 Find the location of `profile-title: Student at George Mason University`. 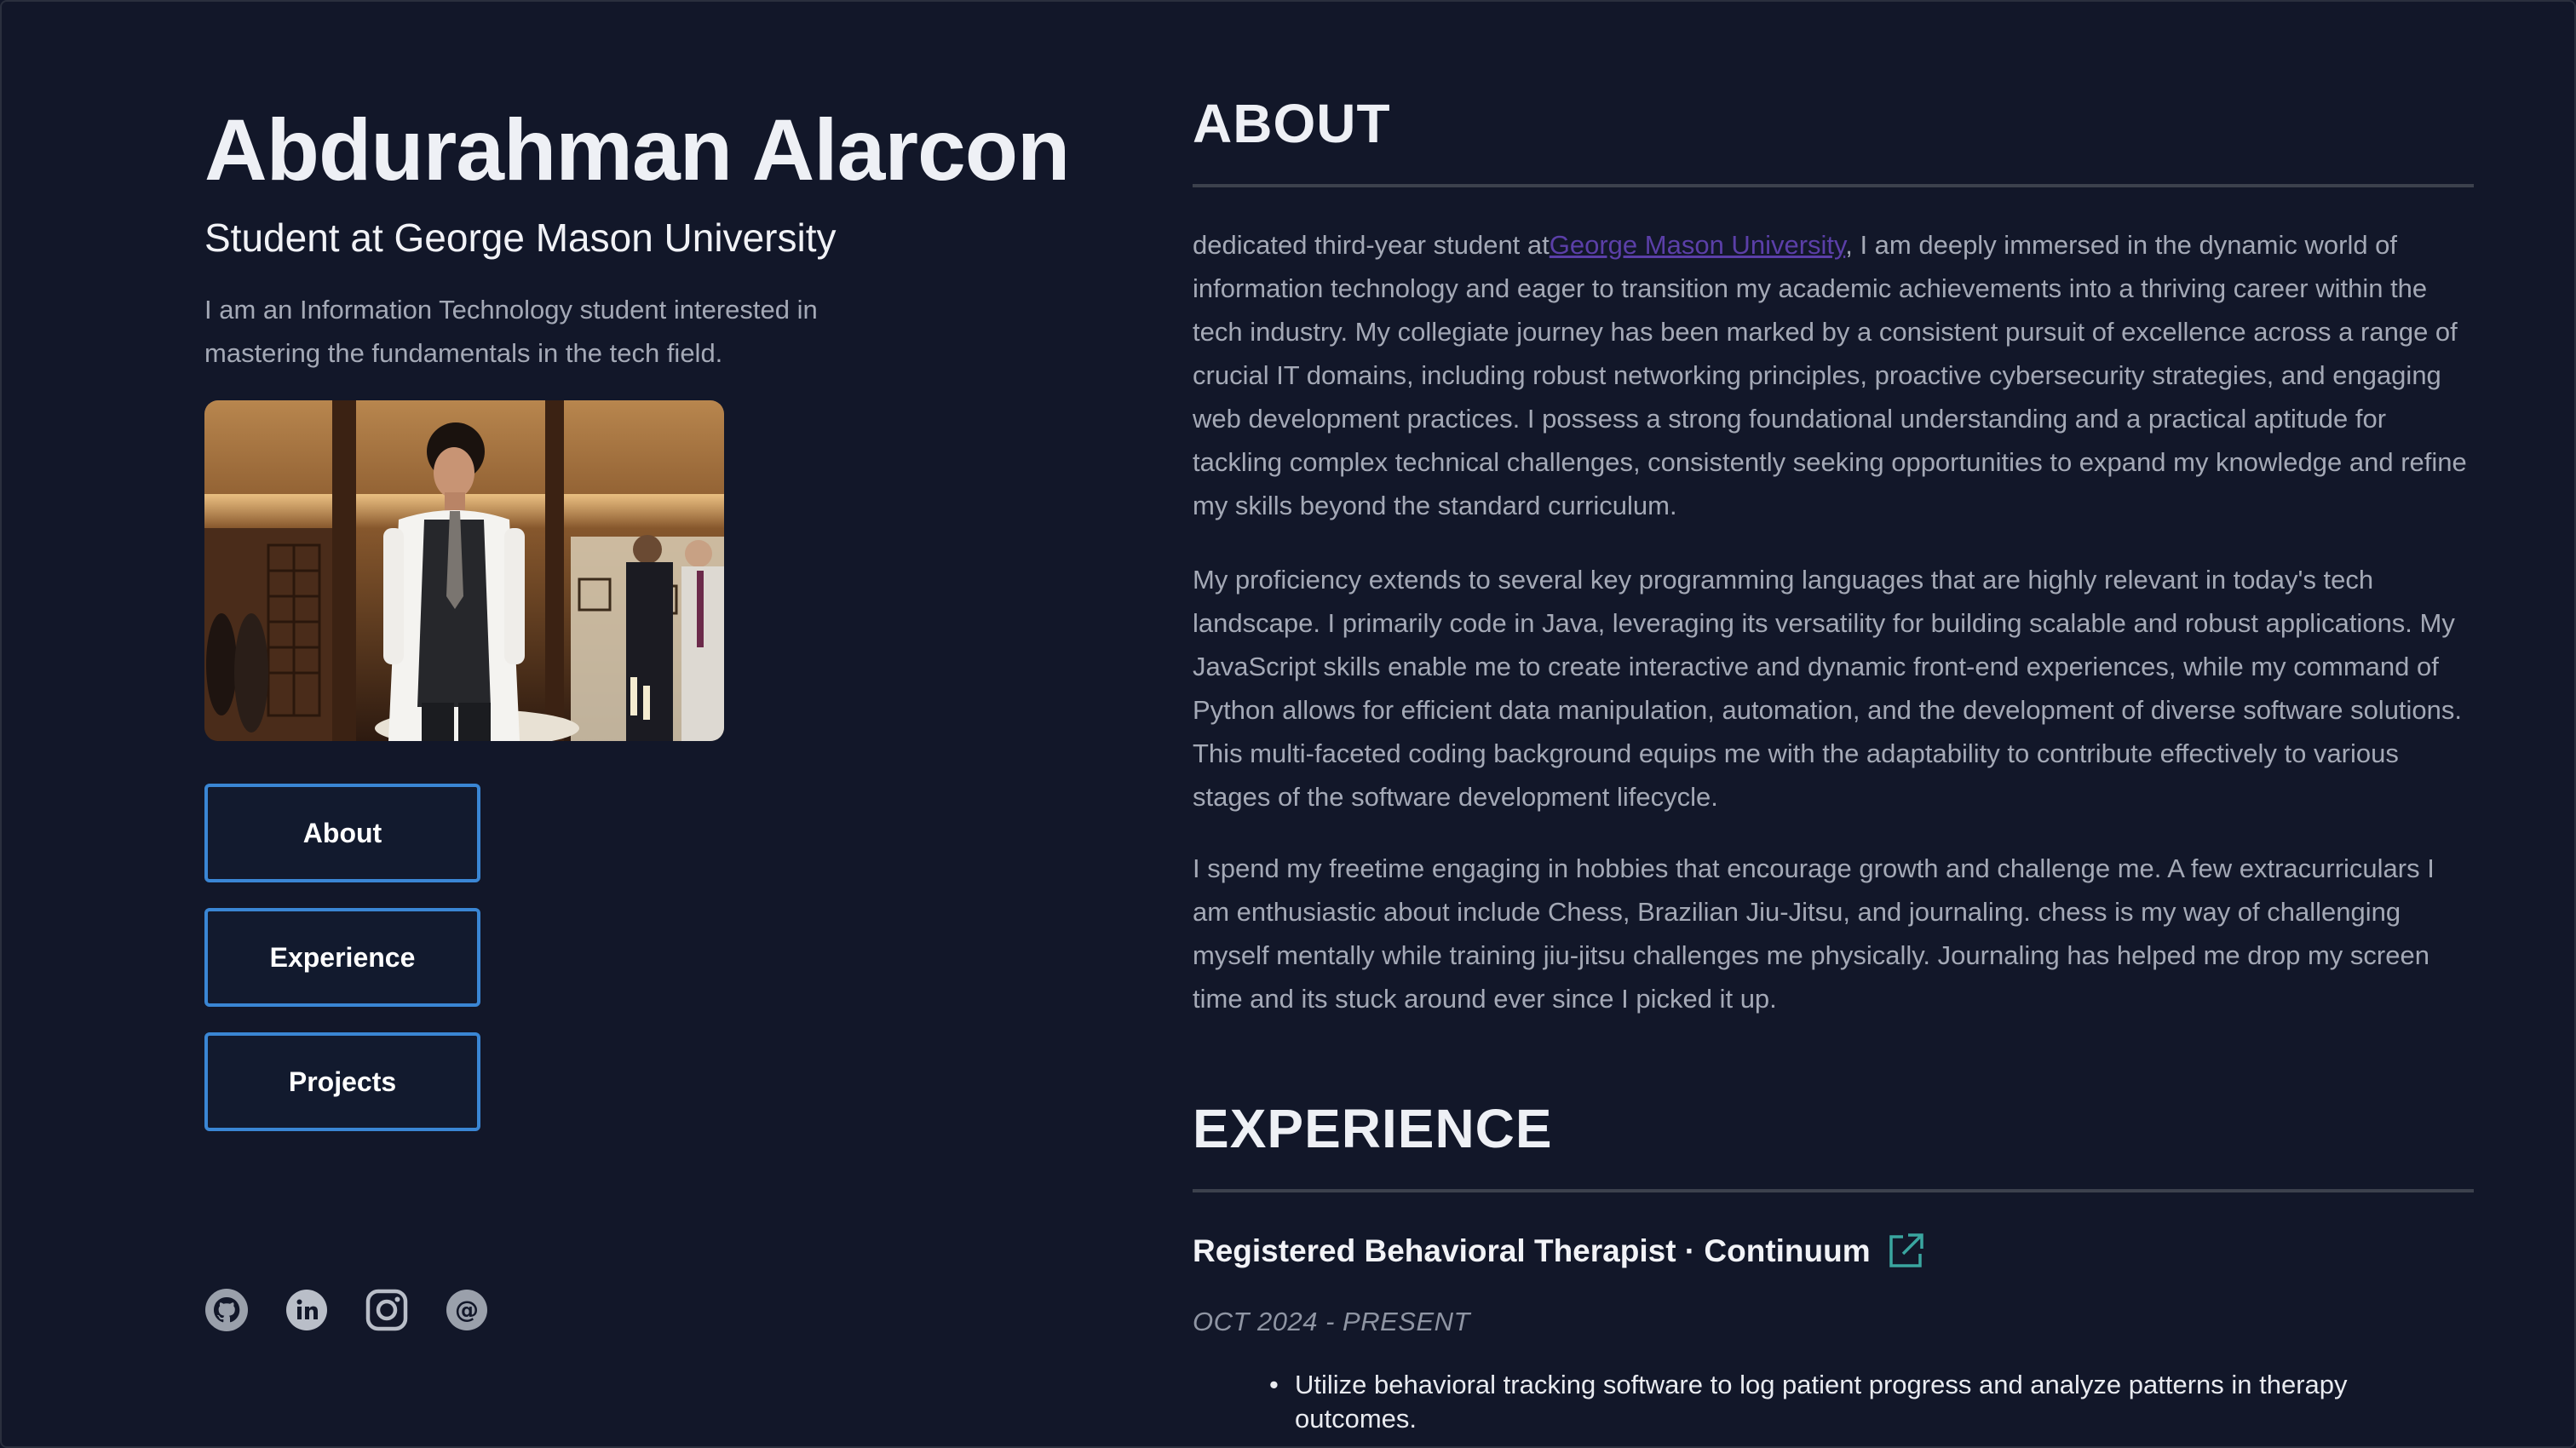

profile-title: Student at George Mason University is located at coordinates (521, 238).